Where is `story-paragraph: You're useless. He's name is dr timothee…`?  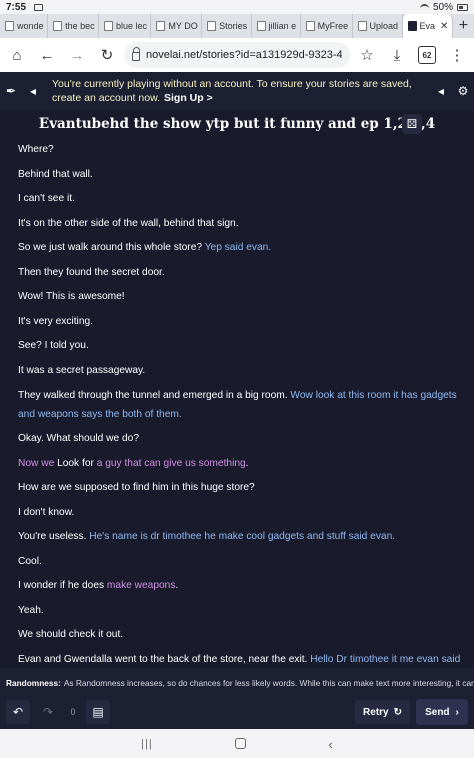
story-paragraph: You're useless. He's name is dr timothee… is located at coordinates (240, 537).